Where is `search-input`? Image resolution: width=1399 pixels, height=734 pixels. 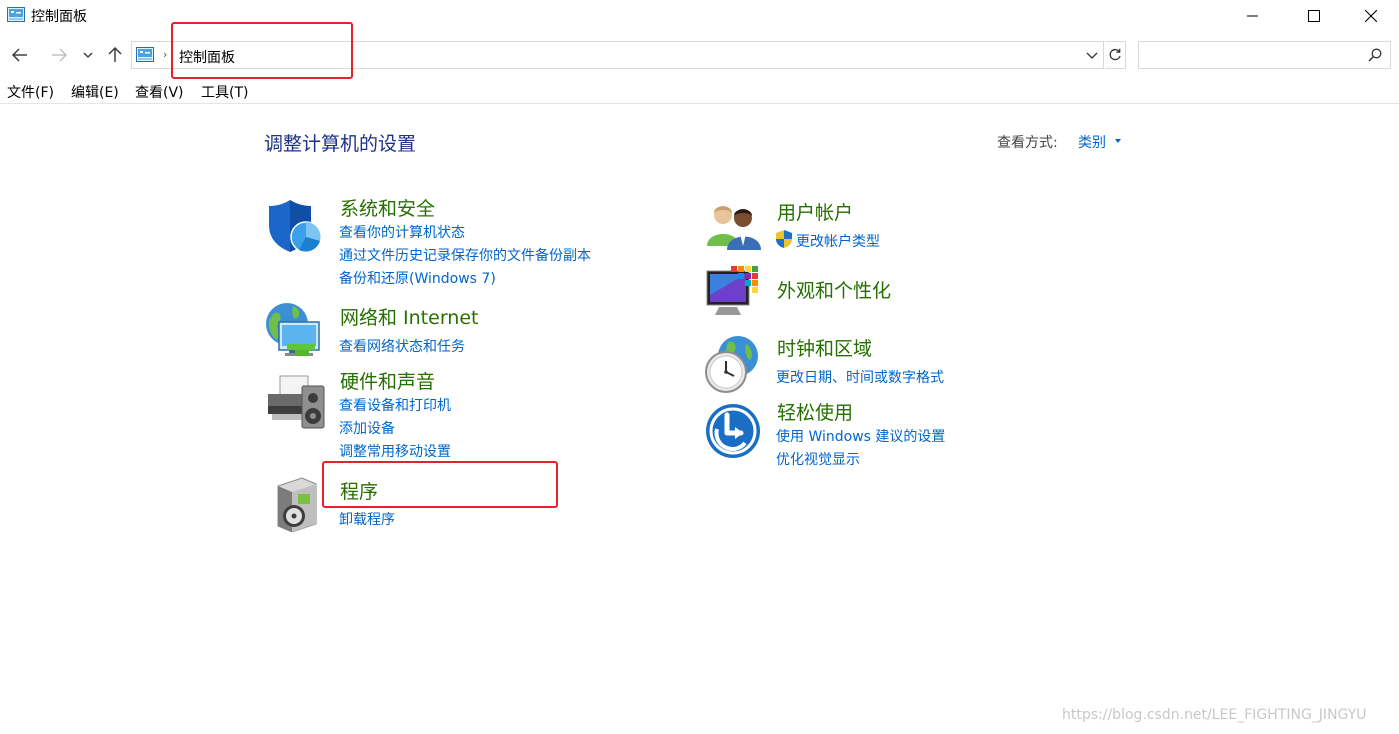 search-input is located at coordinates (1264, 55).